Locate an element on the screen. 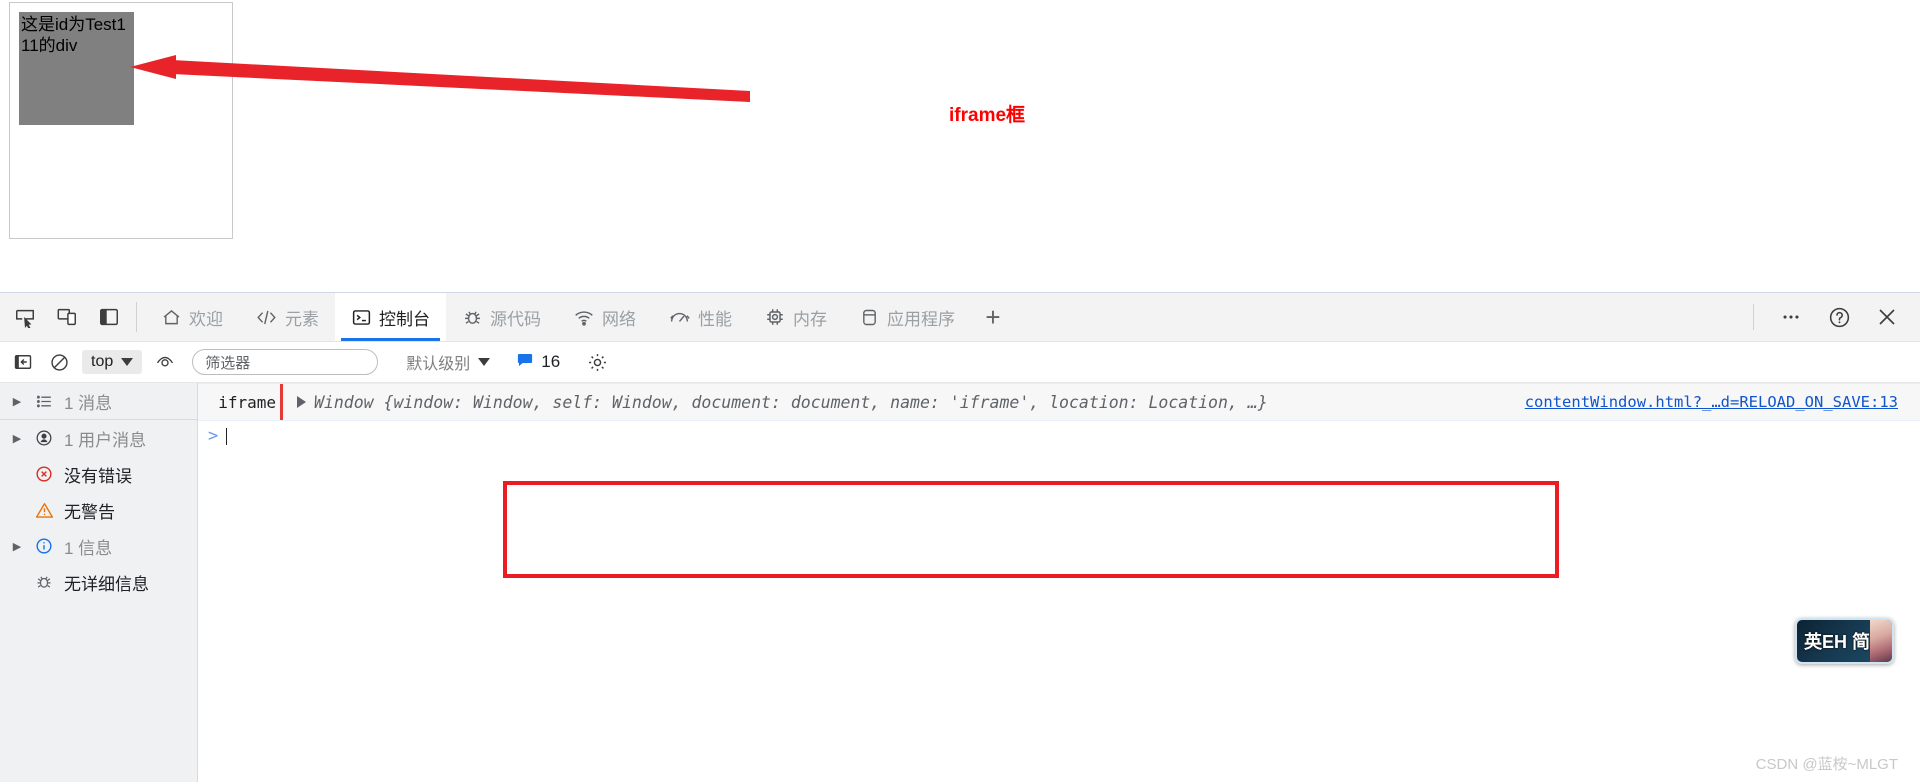 Image resolution: width=1920 pixels, height=782 pixels. message-origin-frame: iframe is located at coordinates (247, 402).